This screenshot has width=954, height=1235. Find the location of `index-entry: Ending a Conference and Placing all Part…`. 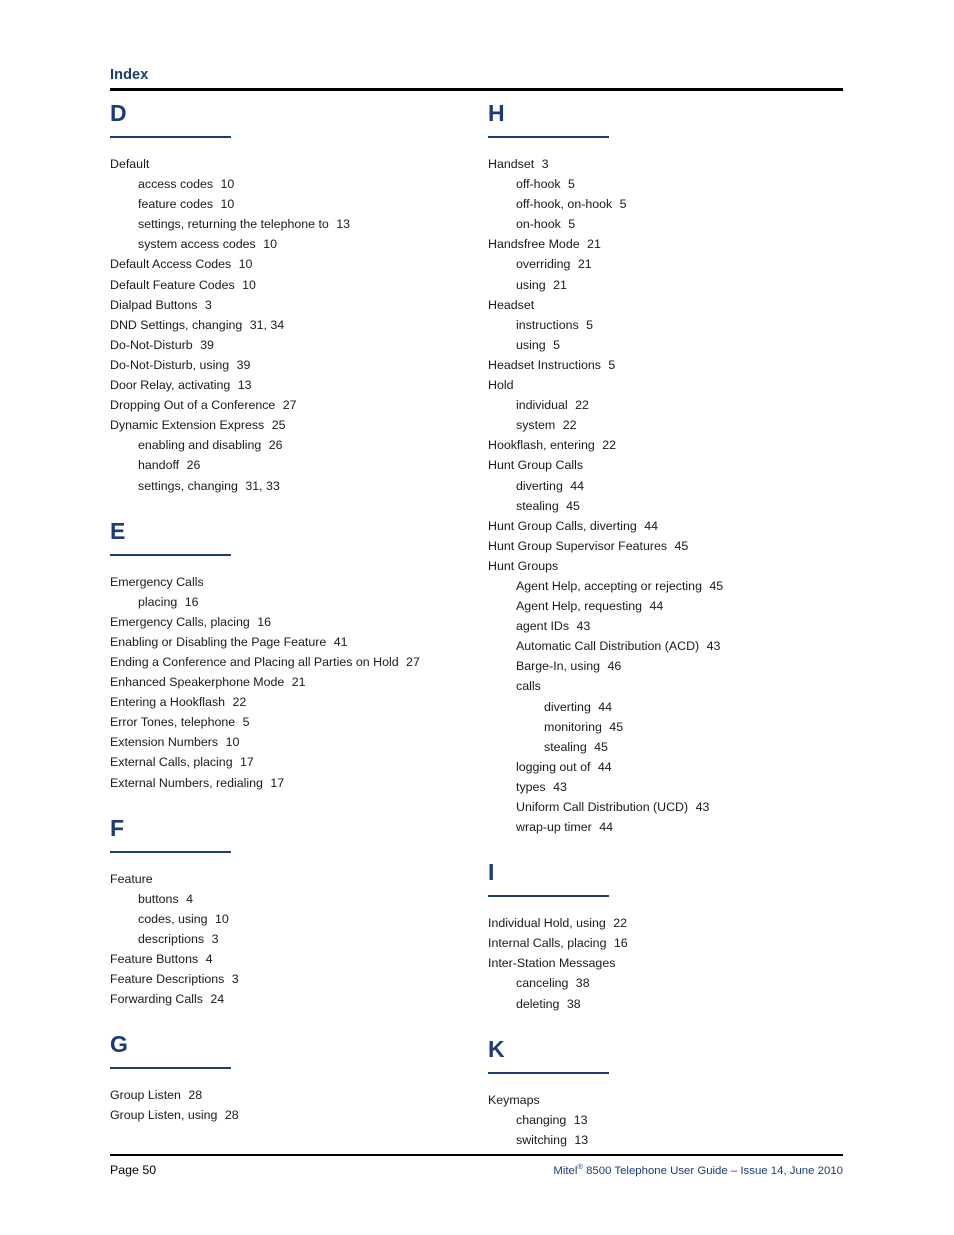

index-entry: Ending a Conference and Placing all Part… is located at coordinates (293, 662).